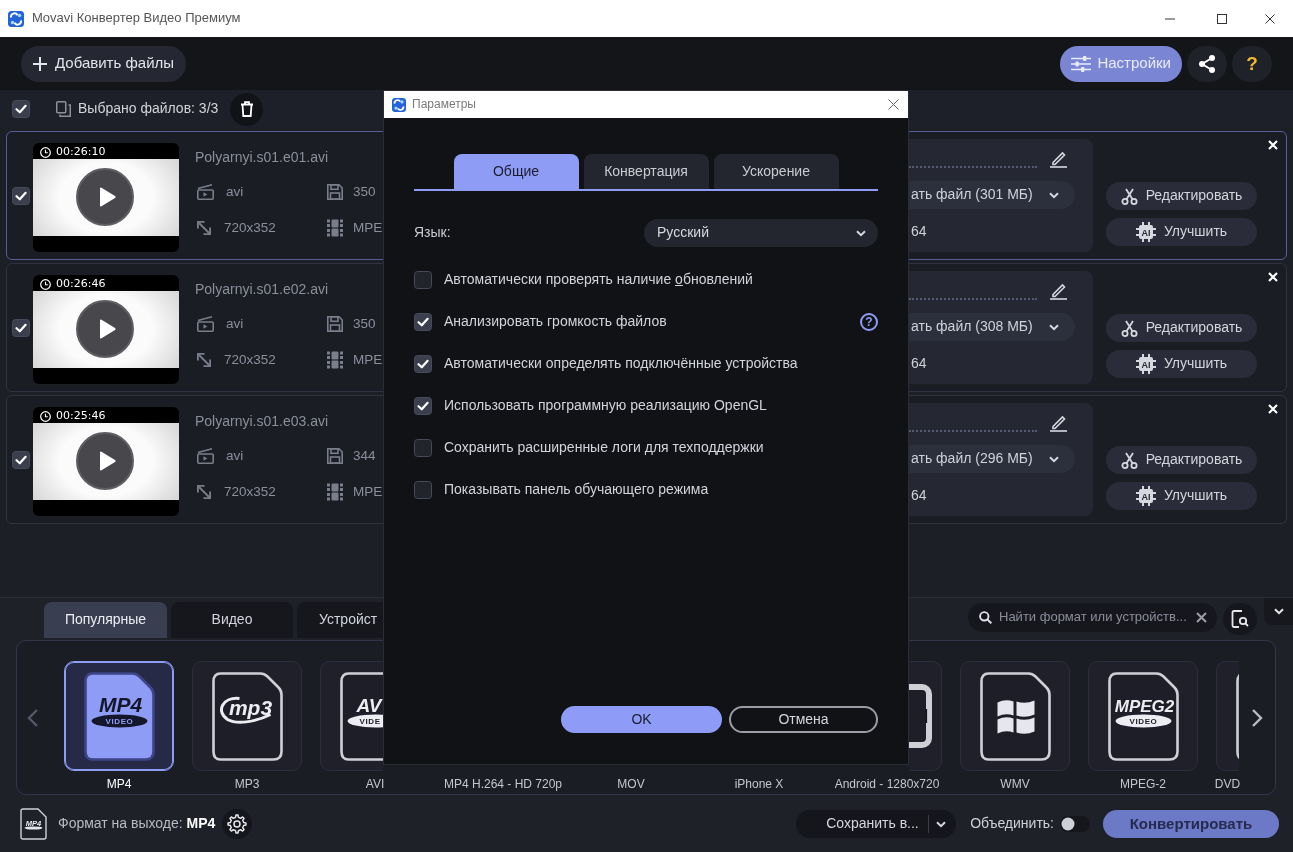 The height and width of the screenshot is (852, 1293). Describe the element at coordinates (335, 360) in the screenshot. I see `film-strip-icon` at that location.